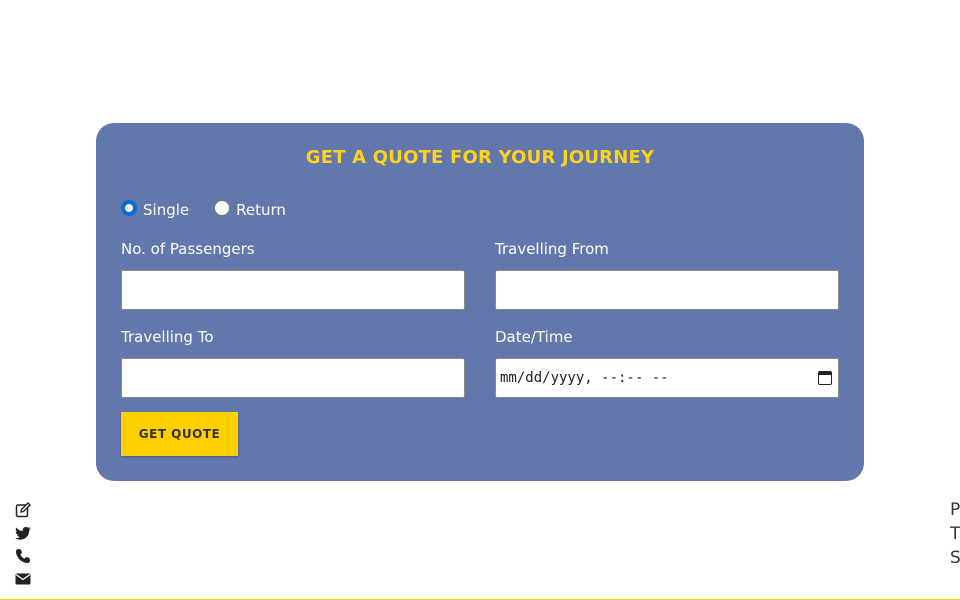 The height and width of the screenshot is (600, 960). What do you see at coordinates (667, 290) in the screenshot?
I see `from-input` at bounding box center [667, 290].